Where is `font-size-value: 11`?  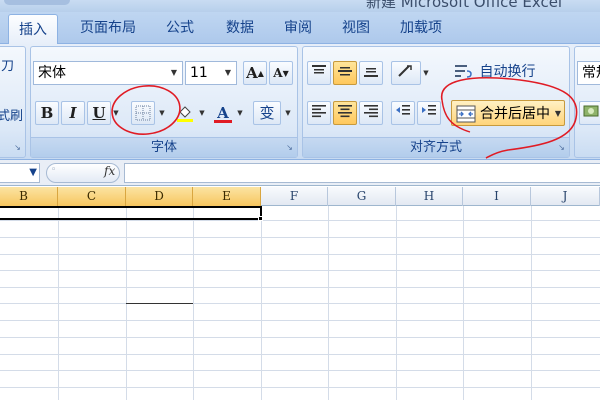 font-size-value: 11 is located at coordinates (199, 73).